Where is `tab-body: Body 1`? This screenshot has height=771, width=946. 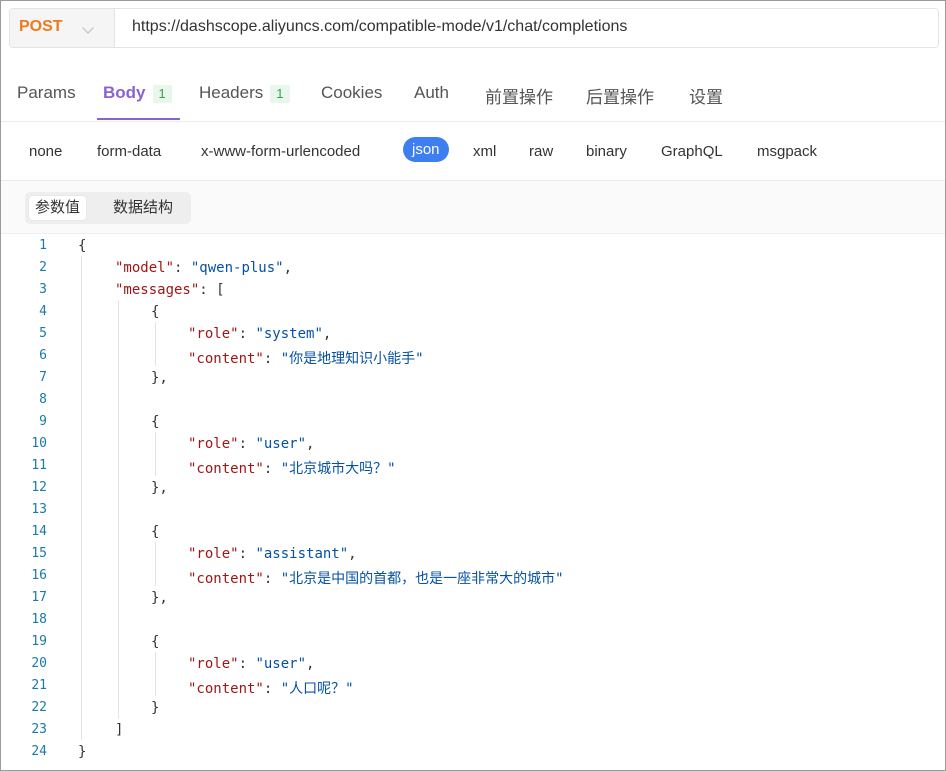
tab-body: Body 1 is located at coordinates (137, 93).